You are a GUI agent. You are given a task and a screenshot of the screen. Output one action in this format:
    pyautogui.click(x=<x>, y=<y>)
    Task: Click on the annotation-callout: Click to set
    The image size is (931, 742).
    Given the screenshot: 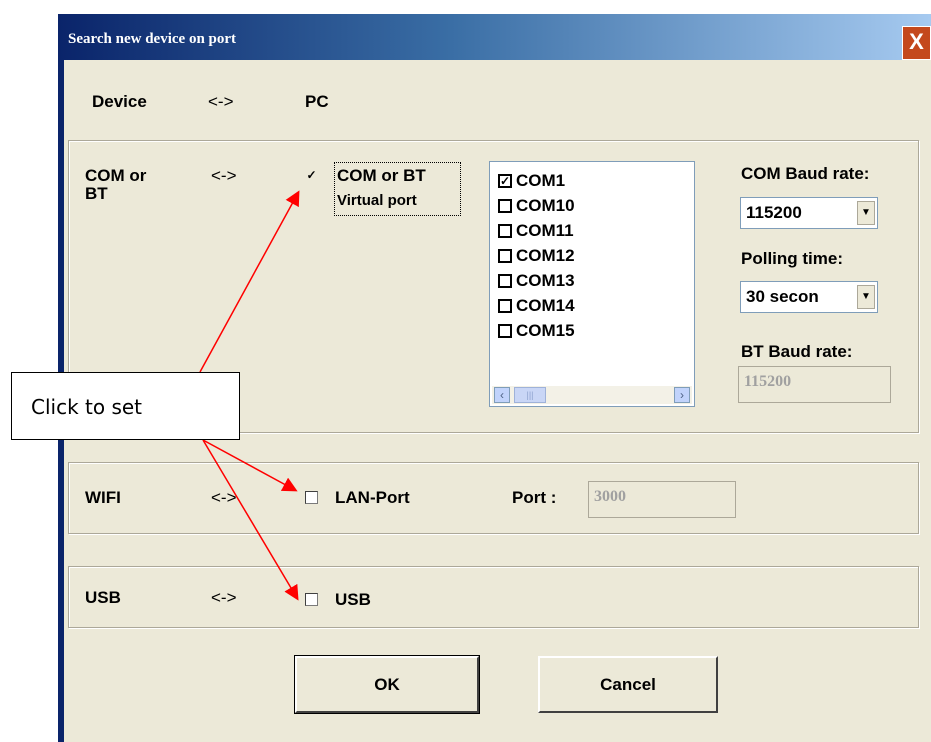 What is the action you would take?
    pyautogui.click(x=125, y=406)
    